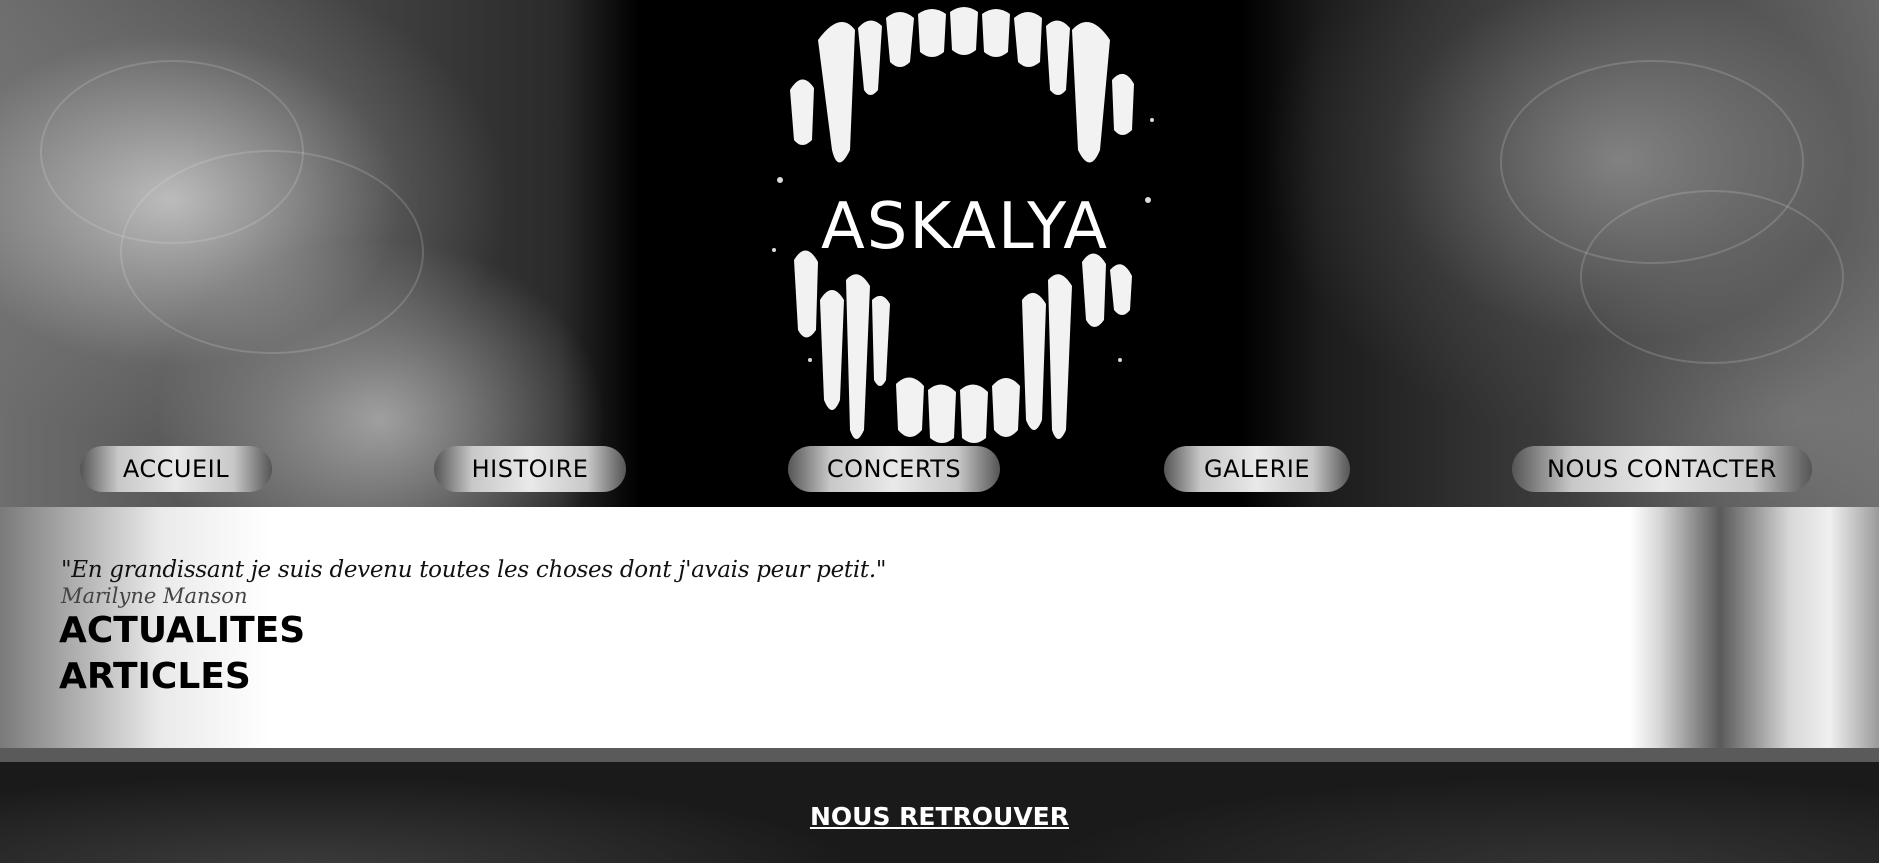 This screenshot has height=863, width=1879. Describe the element at coordinates (155, 676) in the screenshot. I see `section-heading-articles: ARTICLES` at that location.